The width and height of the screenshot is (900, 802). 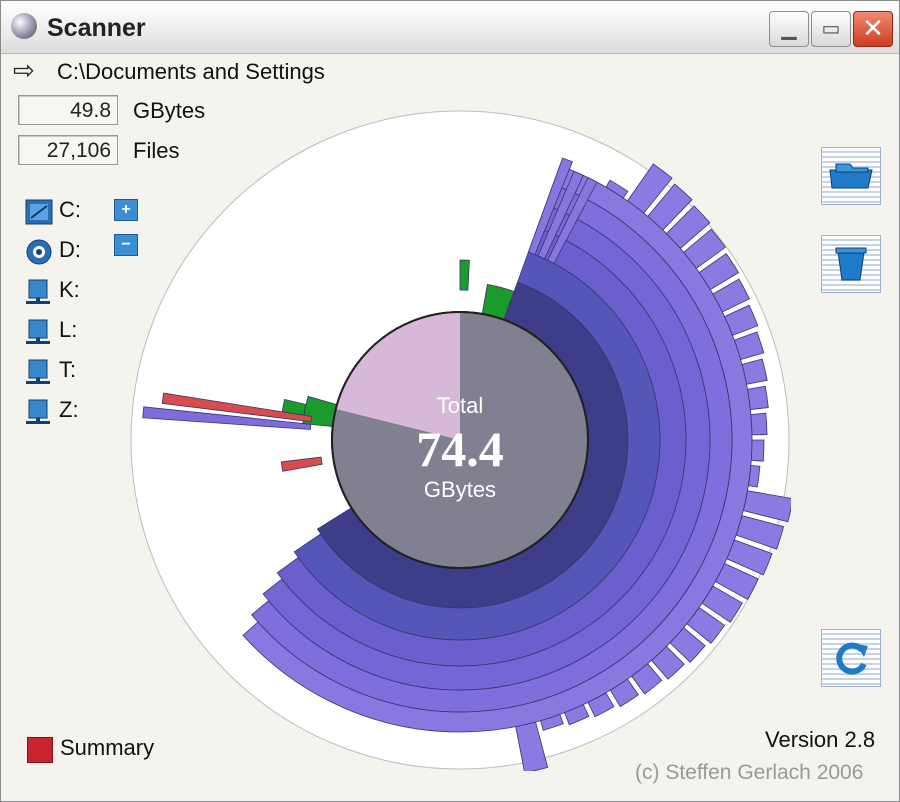 I want to click on recycle-button, so click(x=851, y=264).